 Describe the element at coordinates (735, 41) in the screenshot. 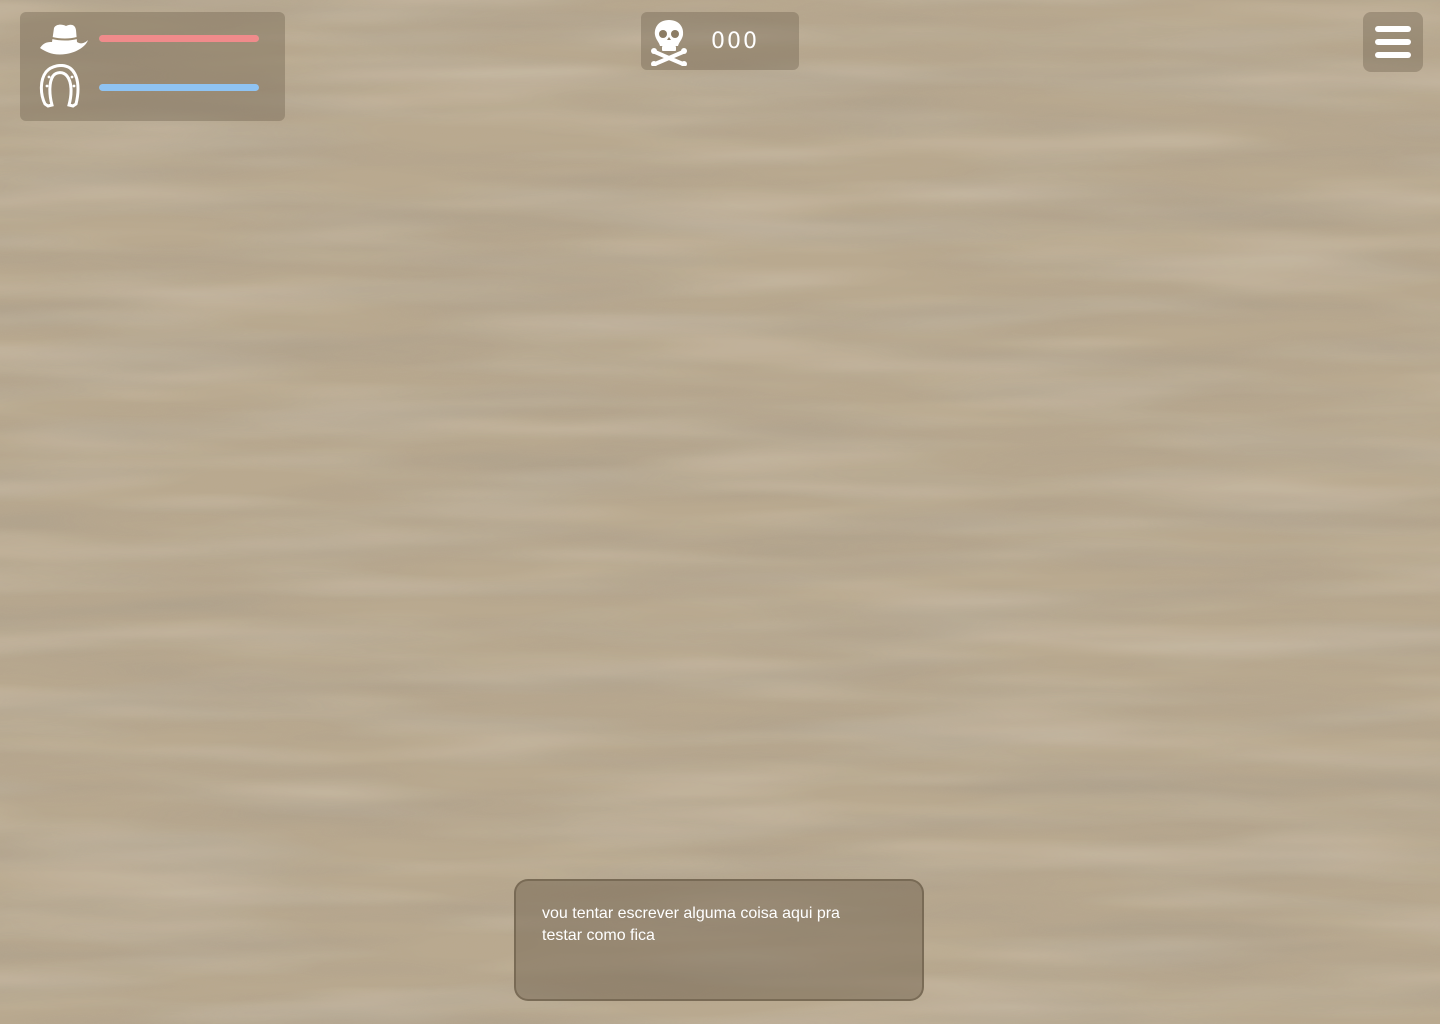

I see `kill-count: 000` at that location.